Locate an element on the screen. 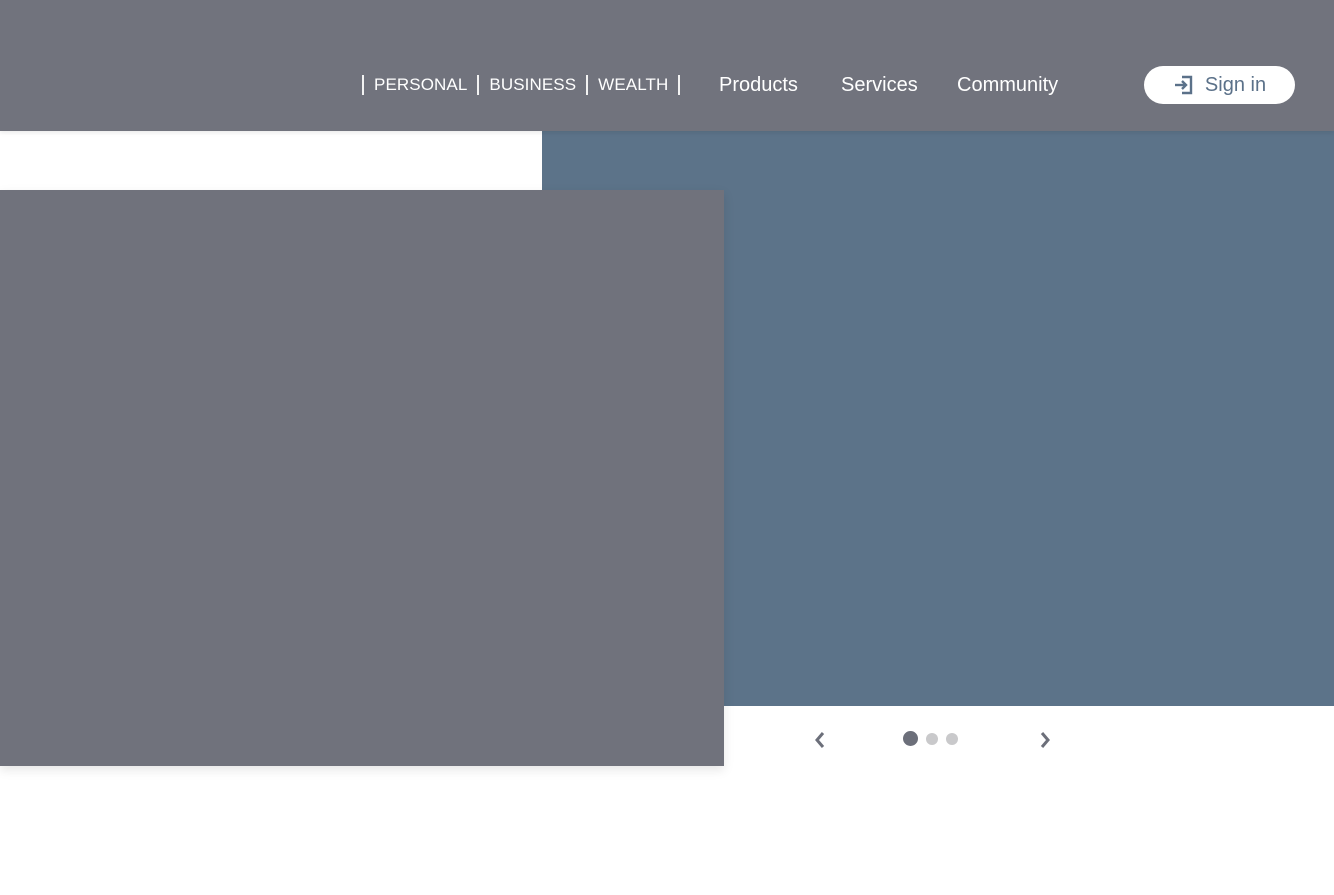 Image resolution: width=1334 pixels, height=895 pixels. chevron-left-icon is located at coordinates (820, 740).